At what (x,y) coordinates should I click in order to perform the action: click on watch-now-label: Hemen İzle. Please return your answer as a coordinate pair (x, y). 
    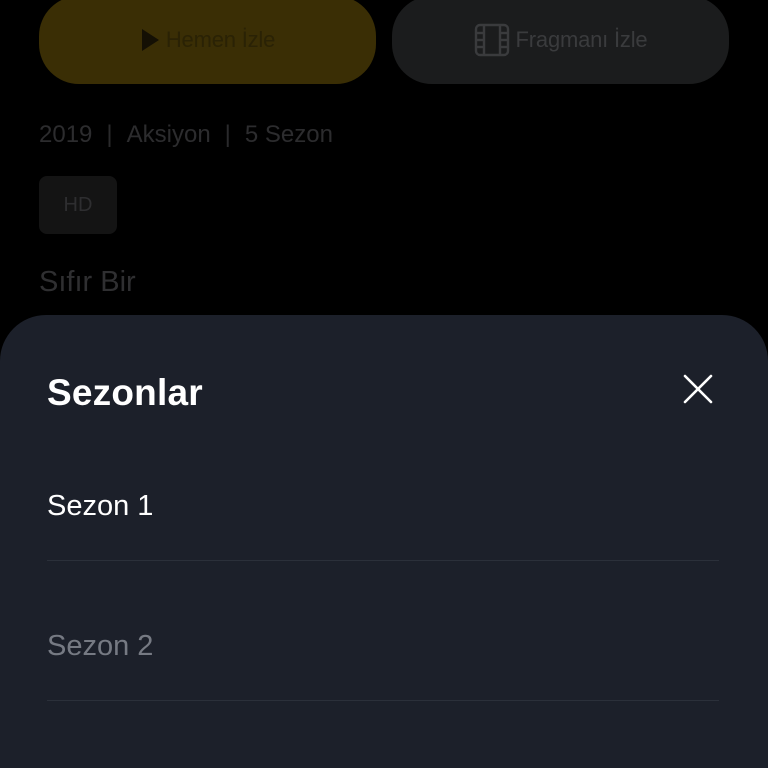
    Looking at the image, I should click on (220, 39).